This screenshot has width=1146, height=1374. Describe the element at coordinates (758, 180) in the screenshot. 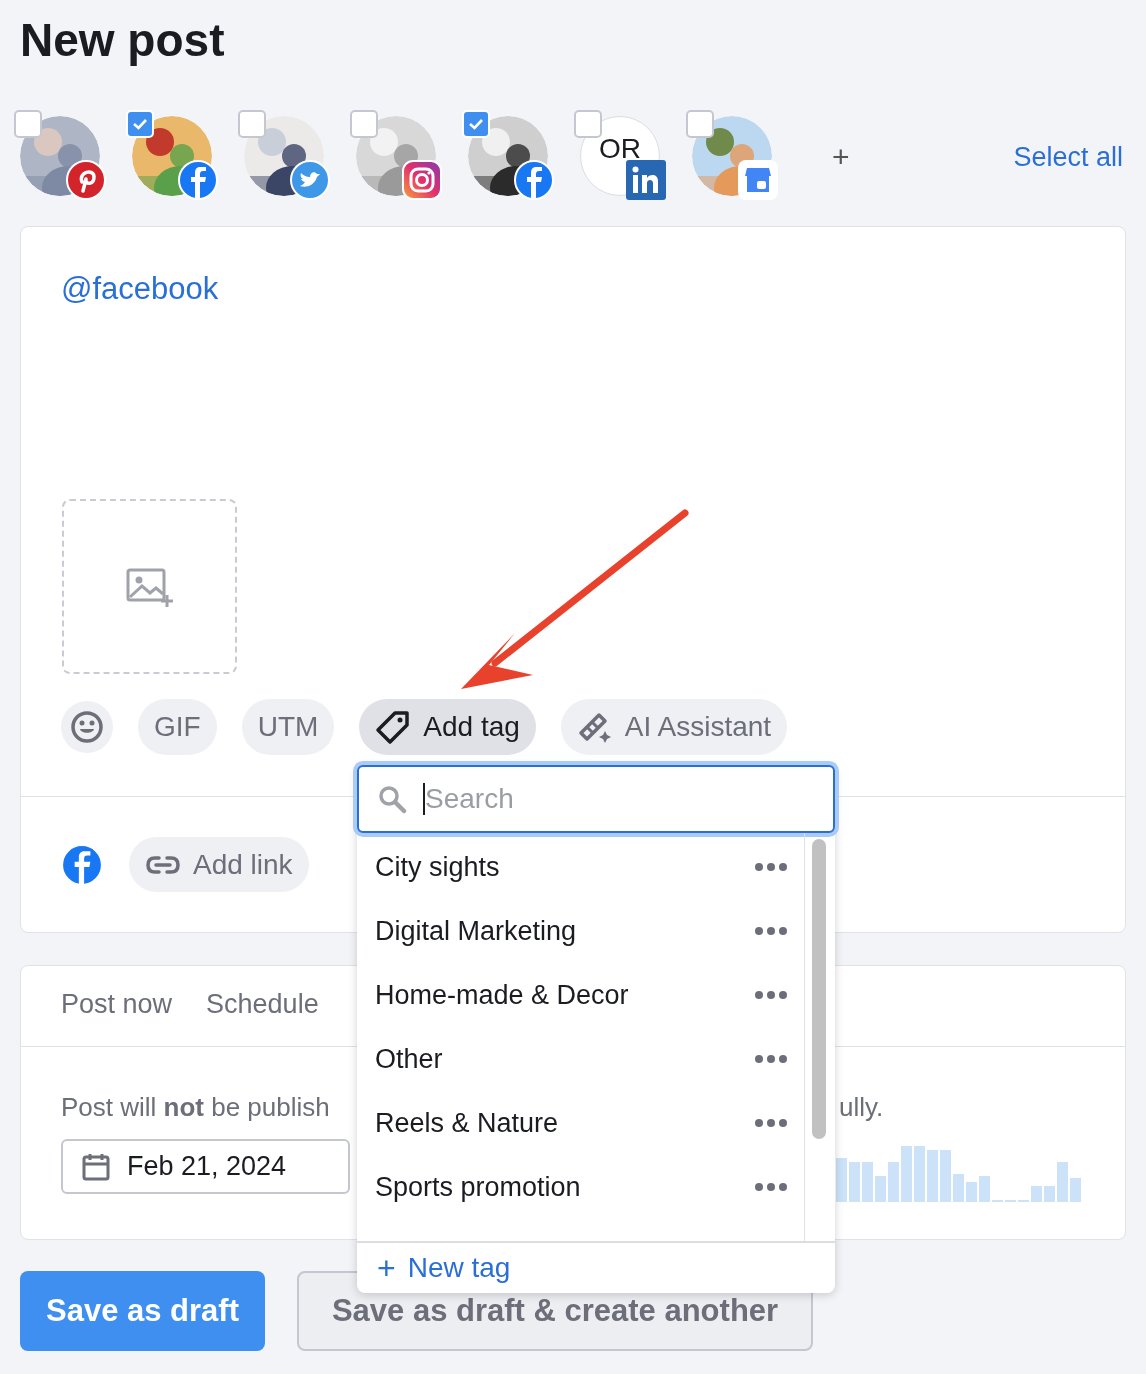

I see `storefront-icon` at that location.